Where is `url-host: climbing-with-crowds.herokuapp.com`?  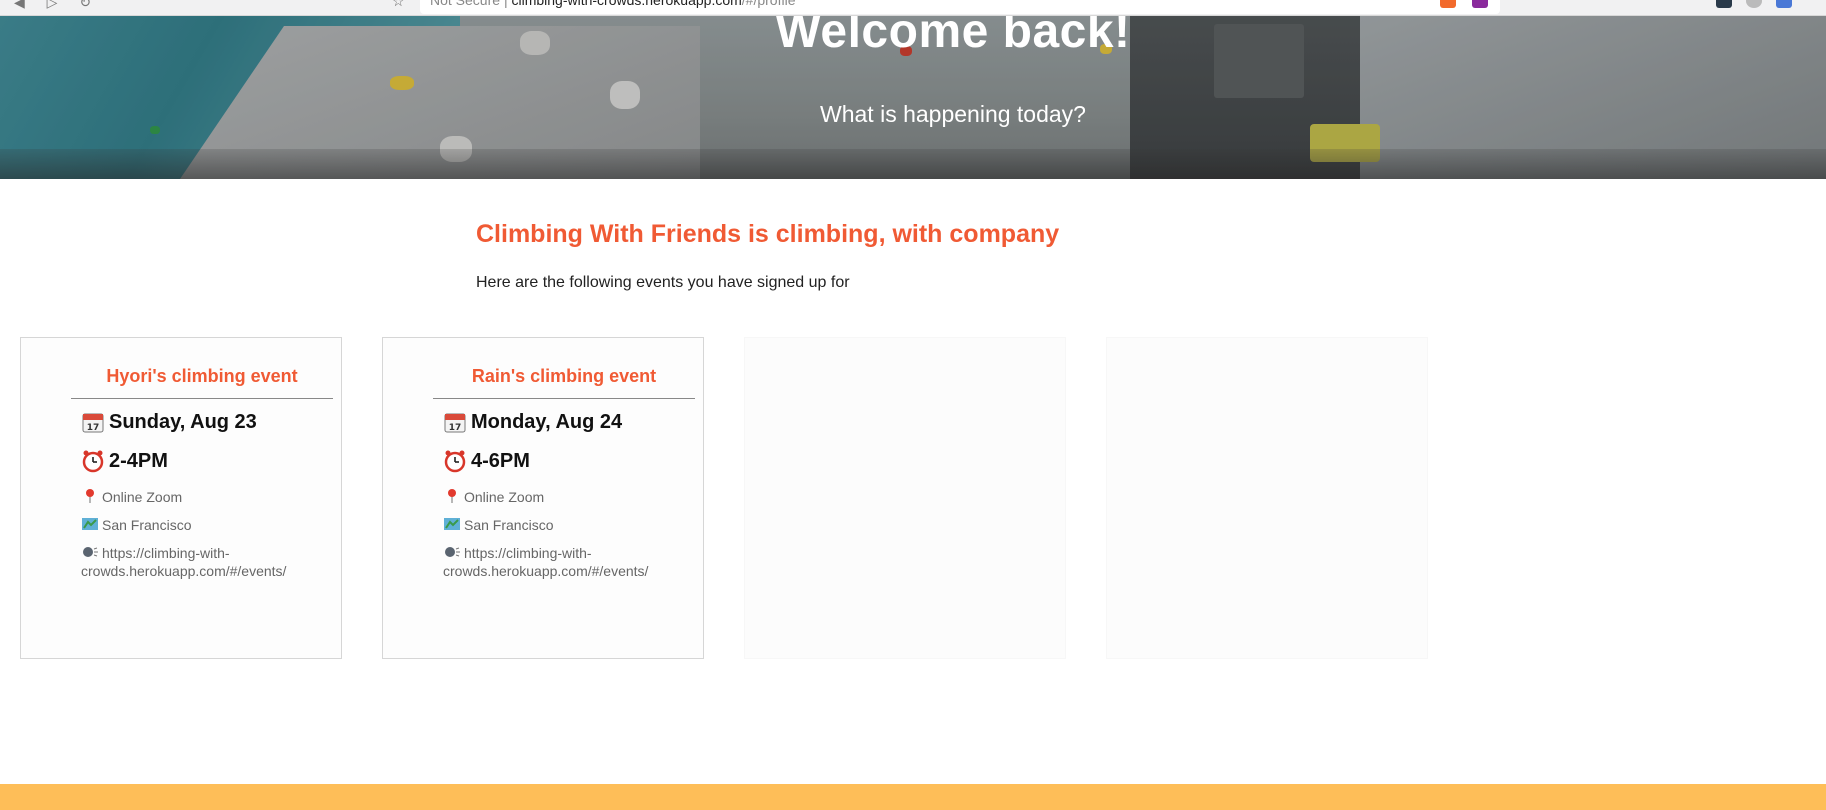 url-host: climbing-with-crowds.herokuapp.com is located at coordinates (626, 4).